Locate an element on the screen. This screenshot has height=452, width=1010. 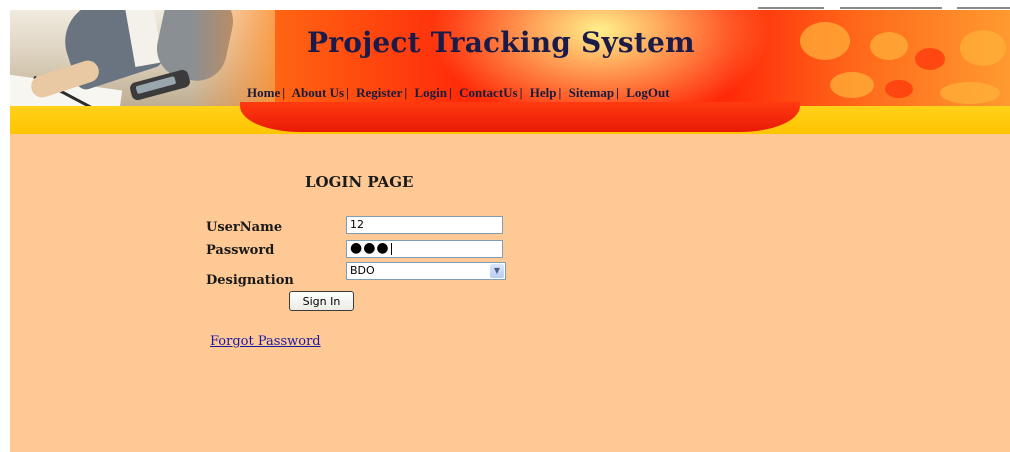
nav-home: Home is located at coordinates (263, 92).